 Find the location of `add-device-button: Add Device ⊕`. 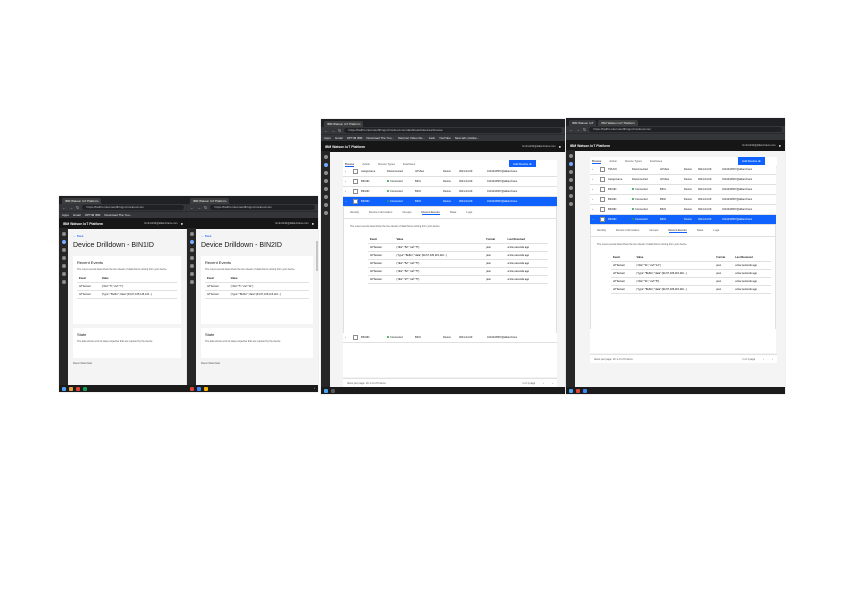

add-device-button: Add Device ⊕ is located at coordinates (751, 161).